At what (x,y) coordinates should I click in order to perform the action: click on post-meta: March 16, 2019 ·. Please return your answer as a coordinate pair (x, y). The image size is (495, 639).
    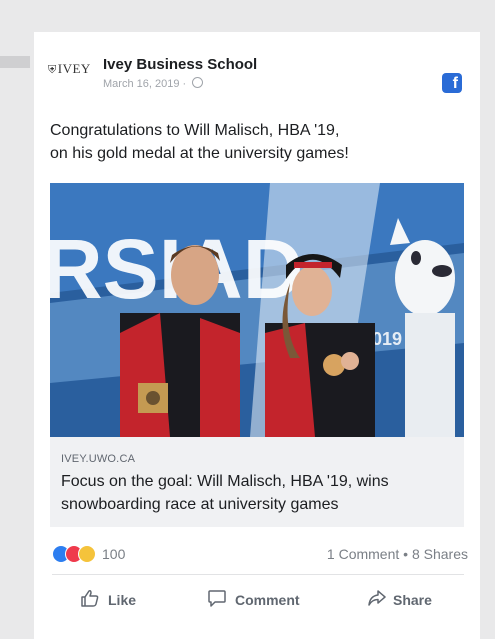
    Looking at the image, I should click on (153, 83).